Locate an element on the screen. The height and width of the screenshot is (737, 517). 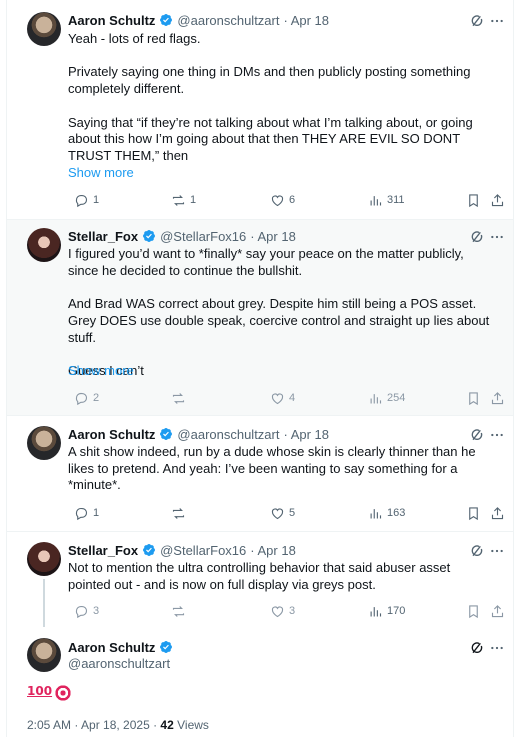
thread-connector is located at coordinates (44, 603).